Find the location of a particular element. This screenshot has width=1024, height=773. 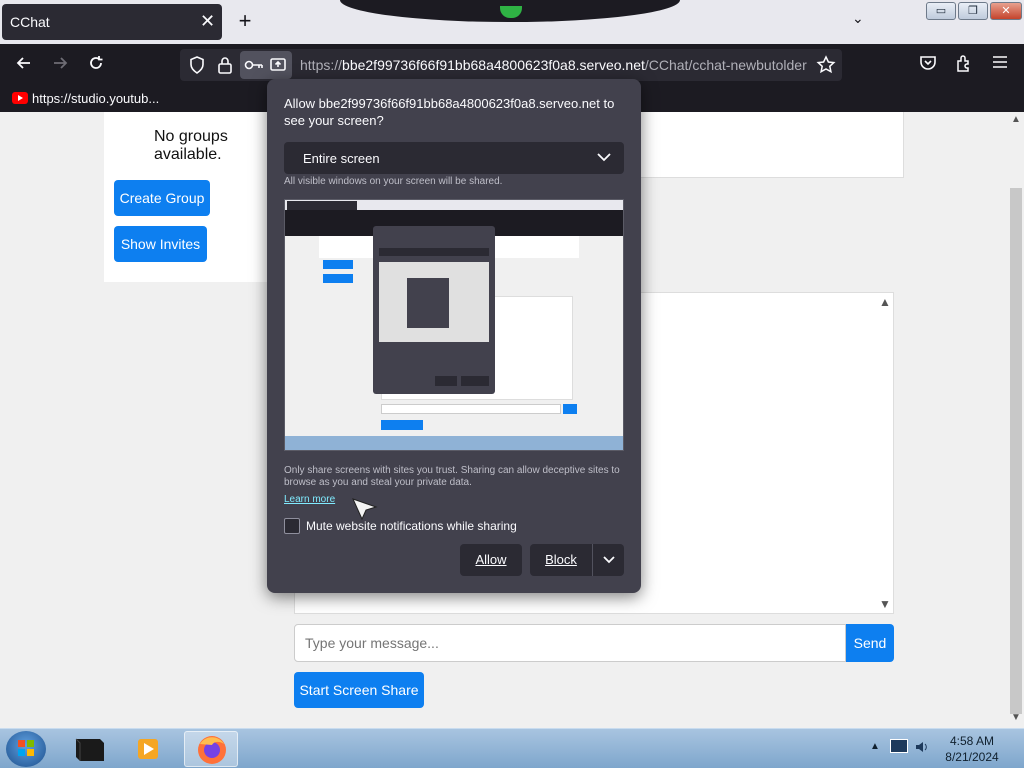

screen-share-icon is located at coordinates (278, 67).